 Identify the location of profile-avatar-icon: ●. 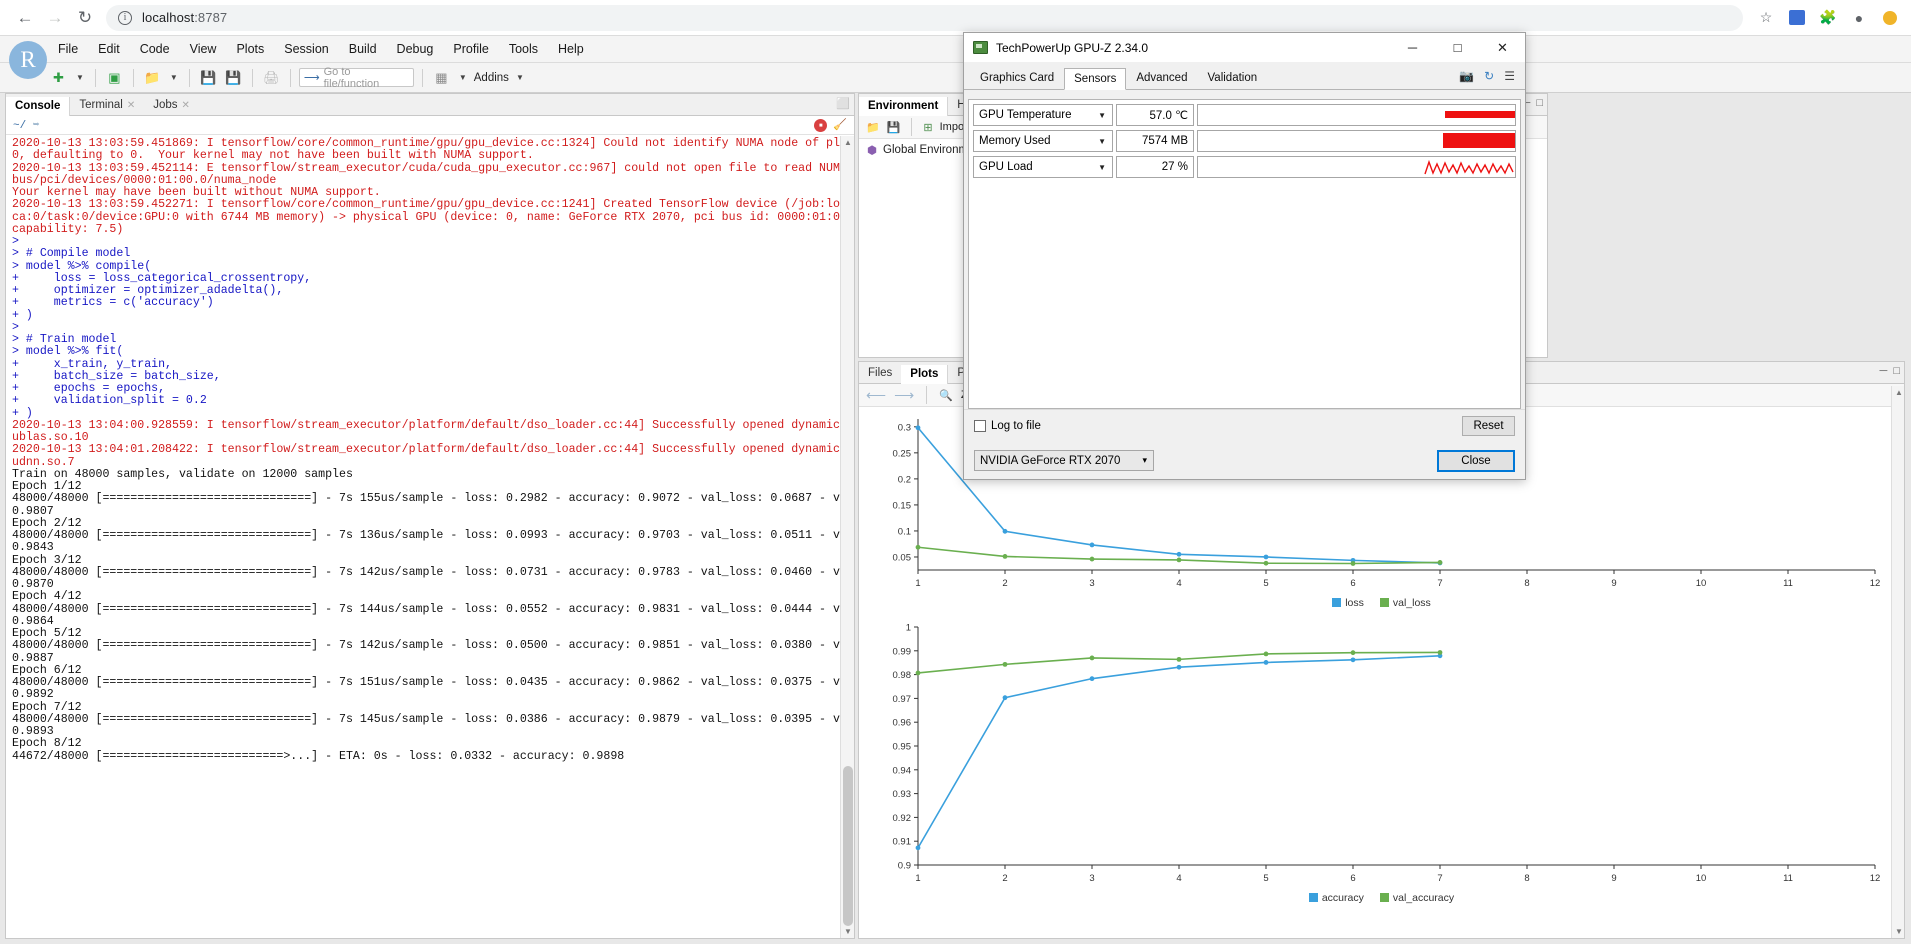
(1859, 18).